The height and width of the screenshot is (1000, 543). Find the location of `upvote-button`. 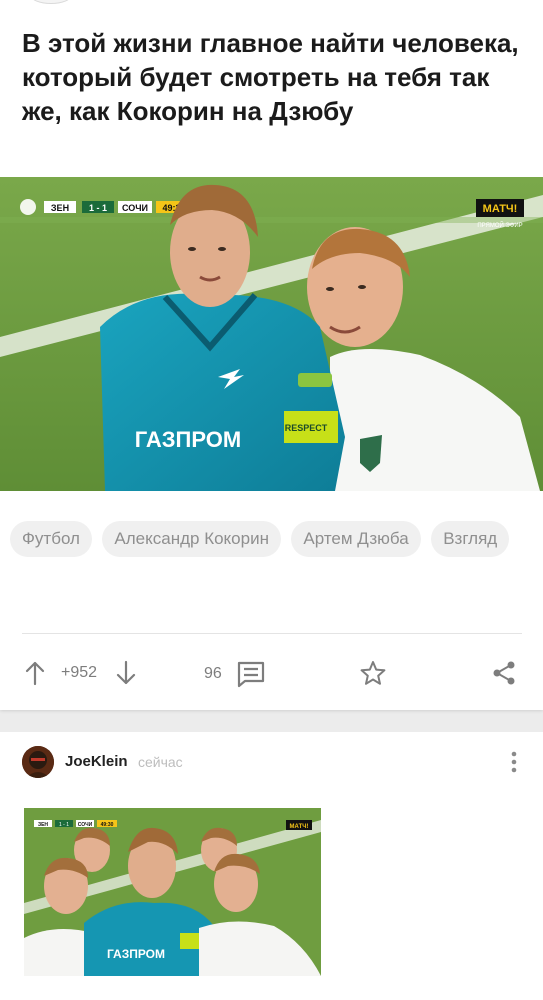

upvote-button is located at coordinates (35, 673).